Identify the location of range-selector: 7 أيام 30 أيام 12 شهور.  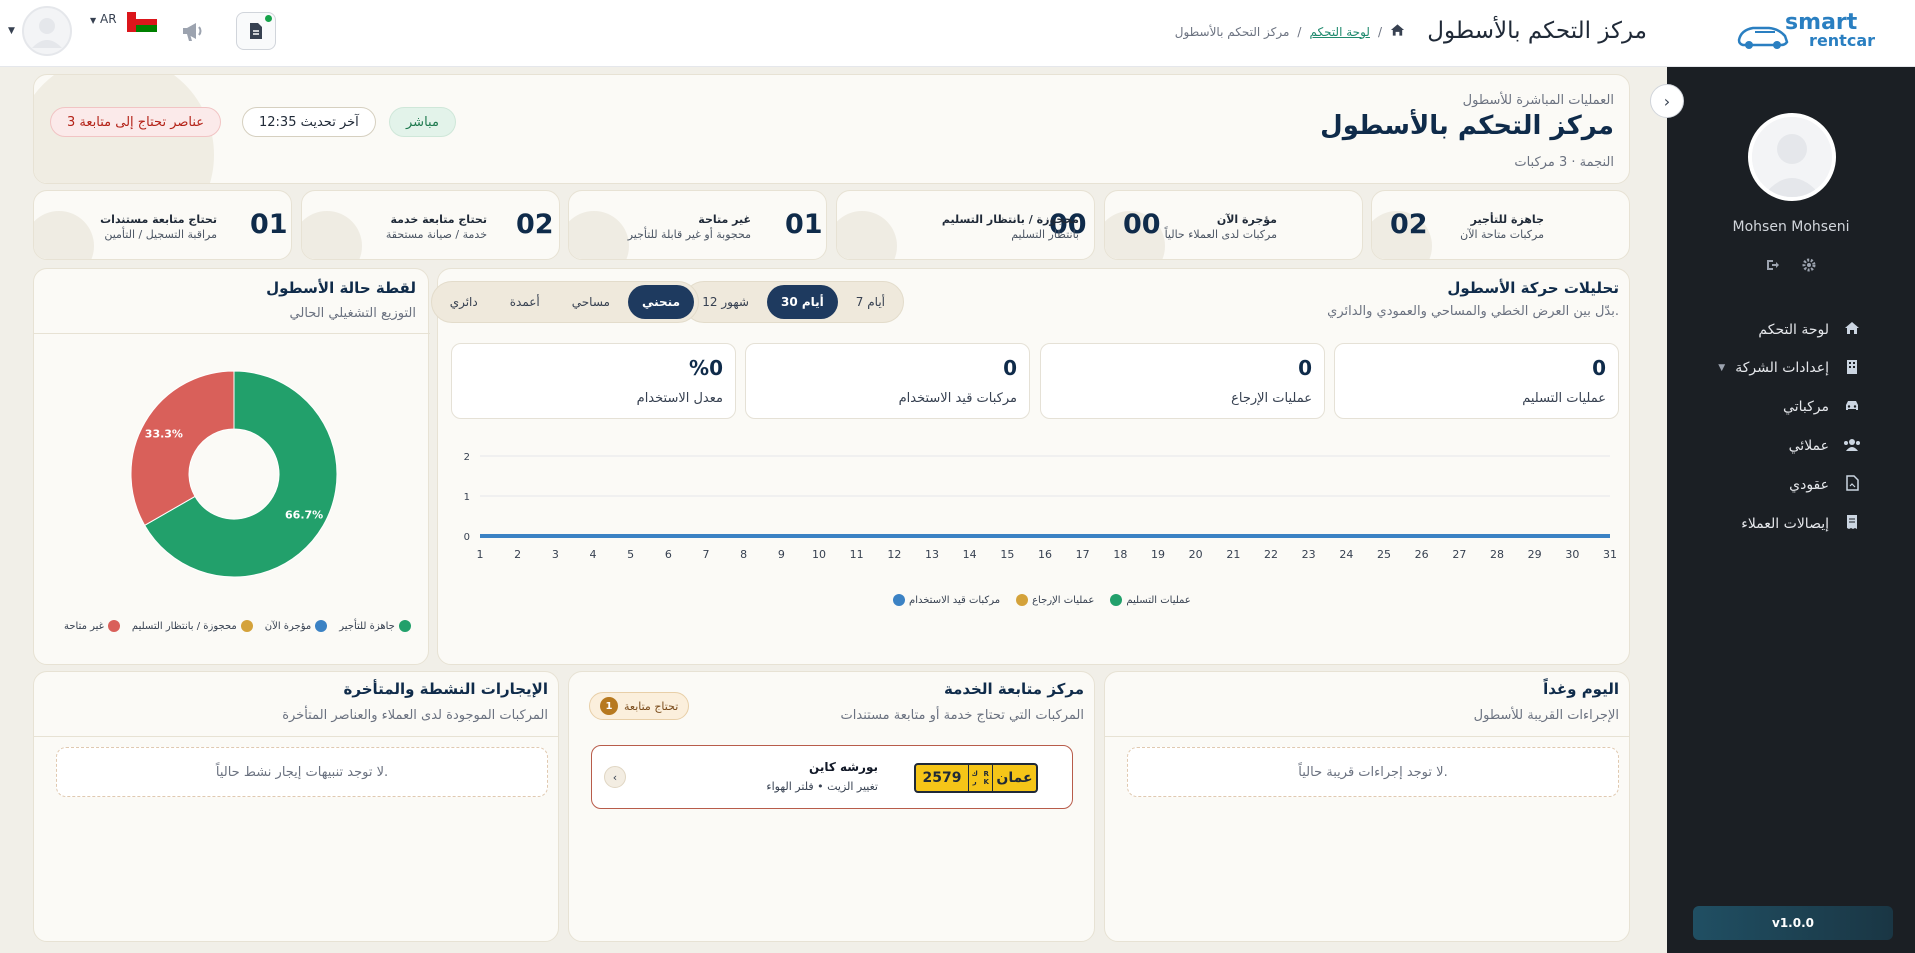
(793, 302).